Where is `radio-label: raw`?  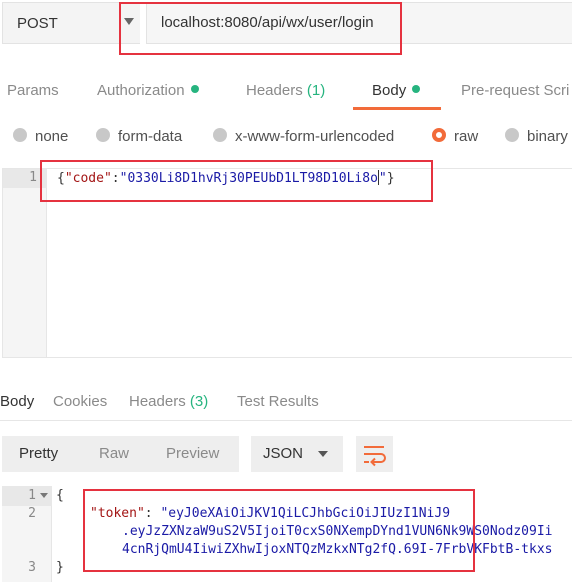
radio-label: raw is located at coordinates (466, 136).